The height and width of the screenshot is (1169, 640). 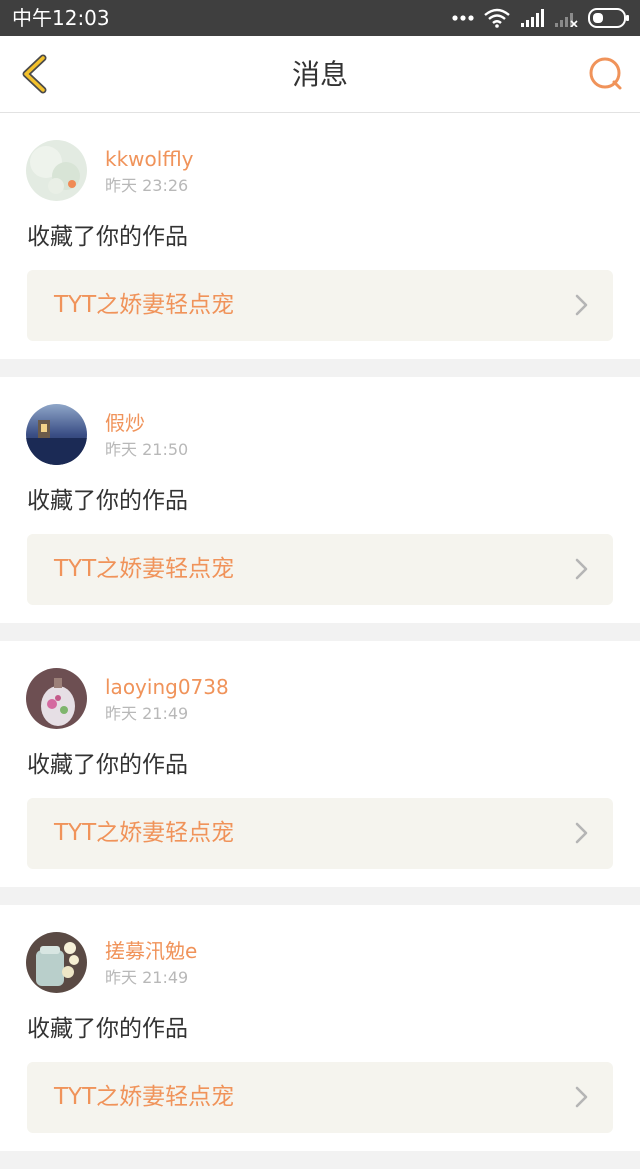 What do you see at coordinates (151, 951) in the screenshot?
I see `username: 搓募汛勉e` at bounding box center [151, 951].